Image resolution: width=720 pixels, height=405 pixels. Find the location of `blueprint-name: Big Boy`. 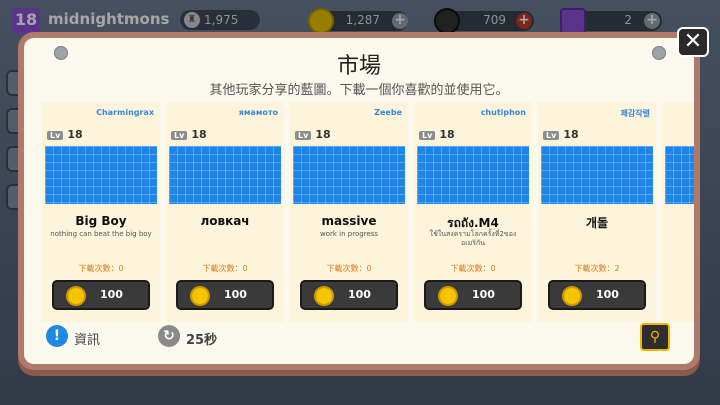

blueprint-name: Big Boy is located at coordinates (101, 221).